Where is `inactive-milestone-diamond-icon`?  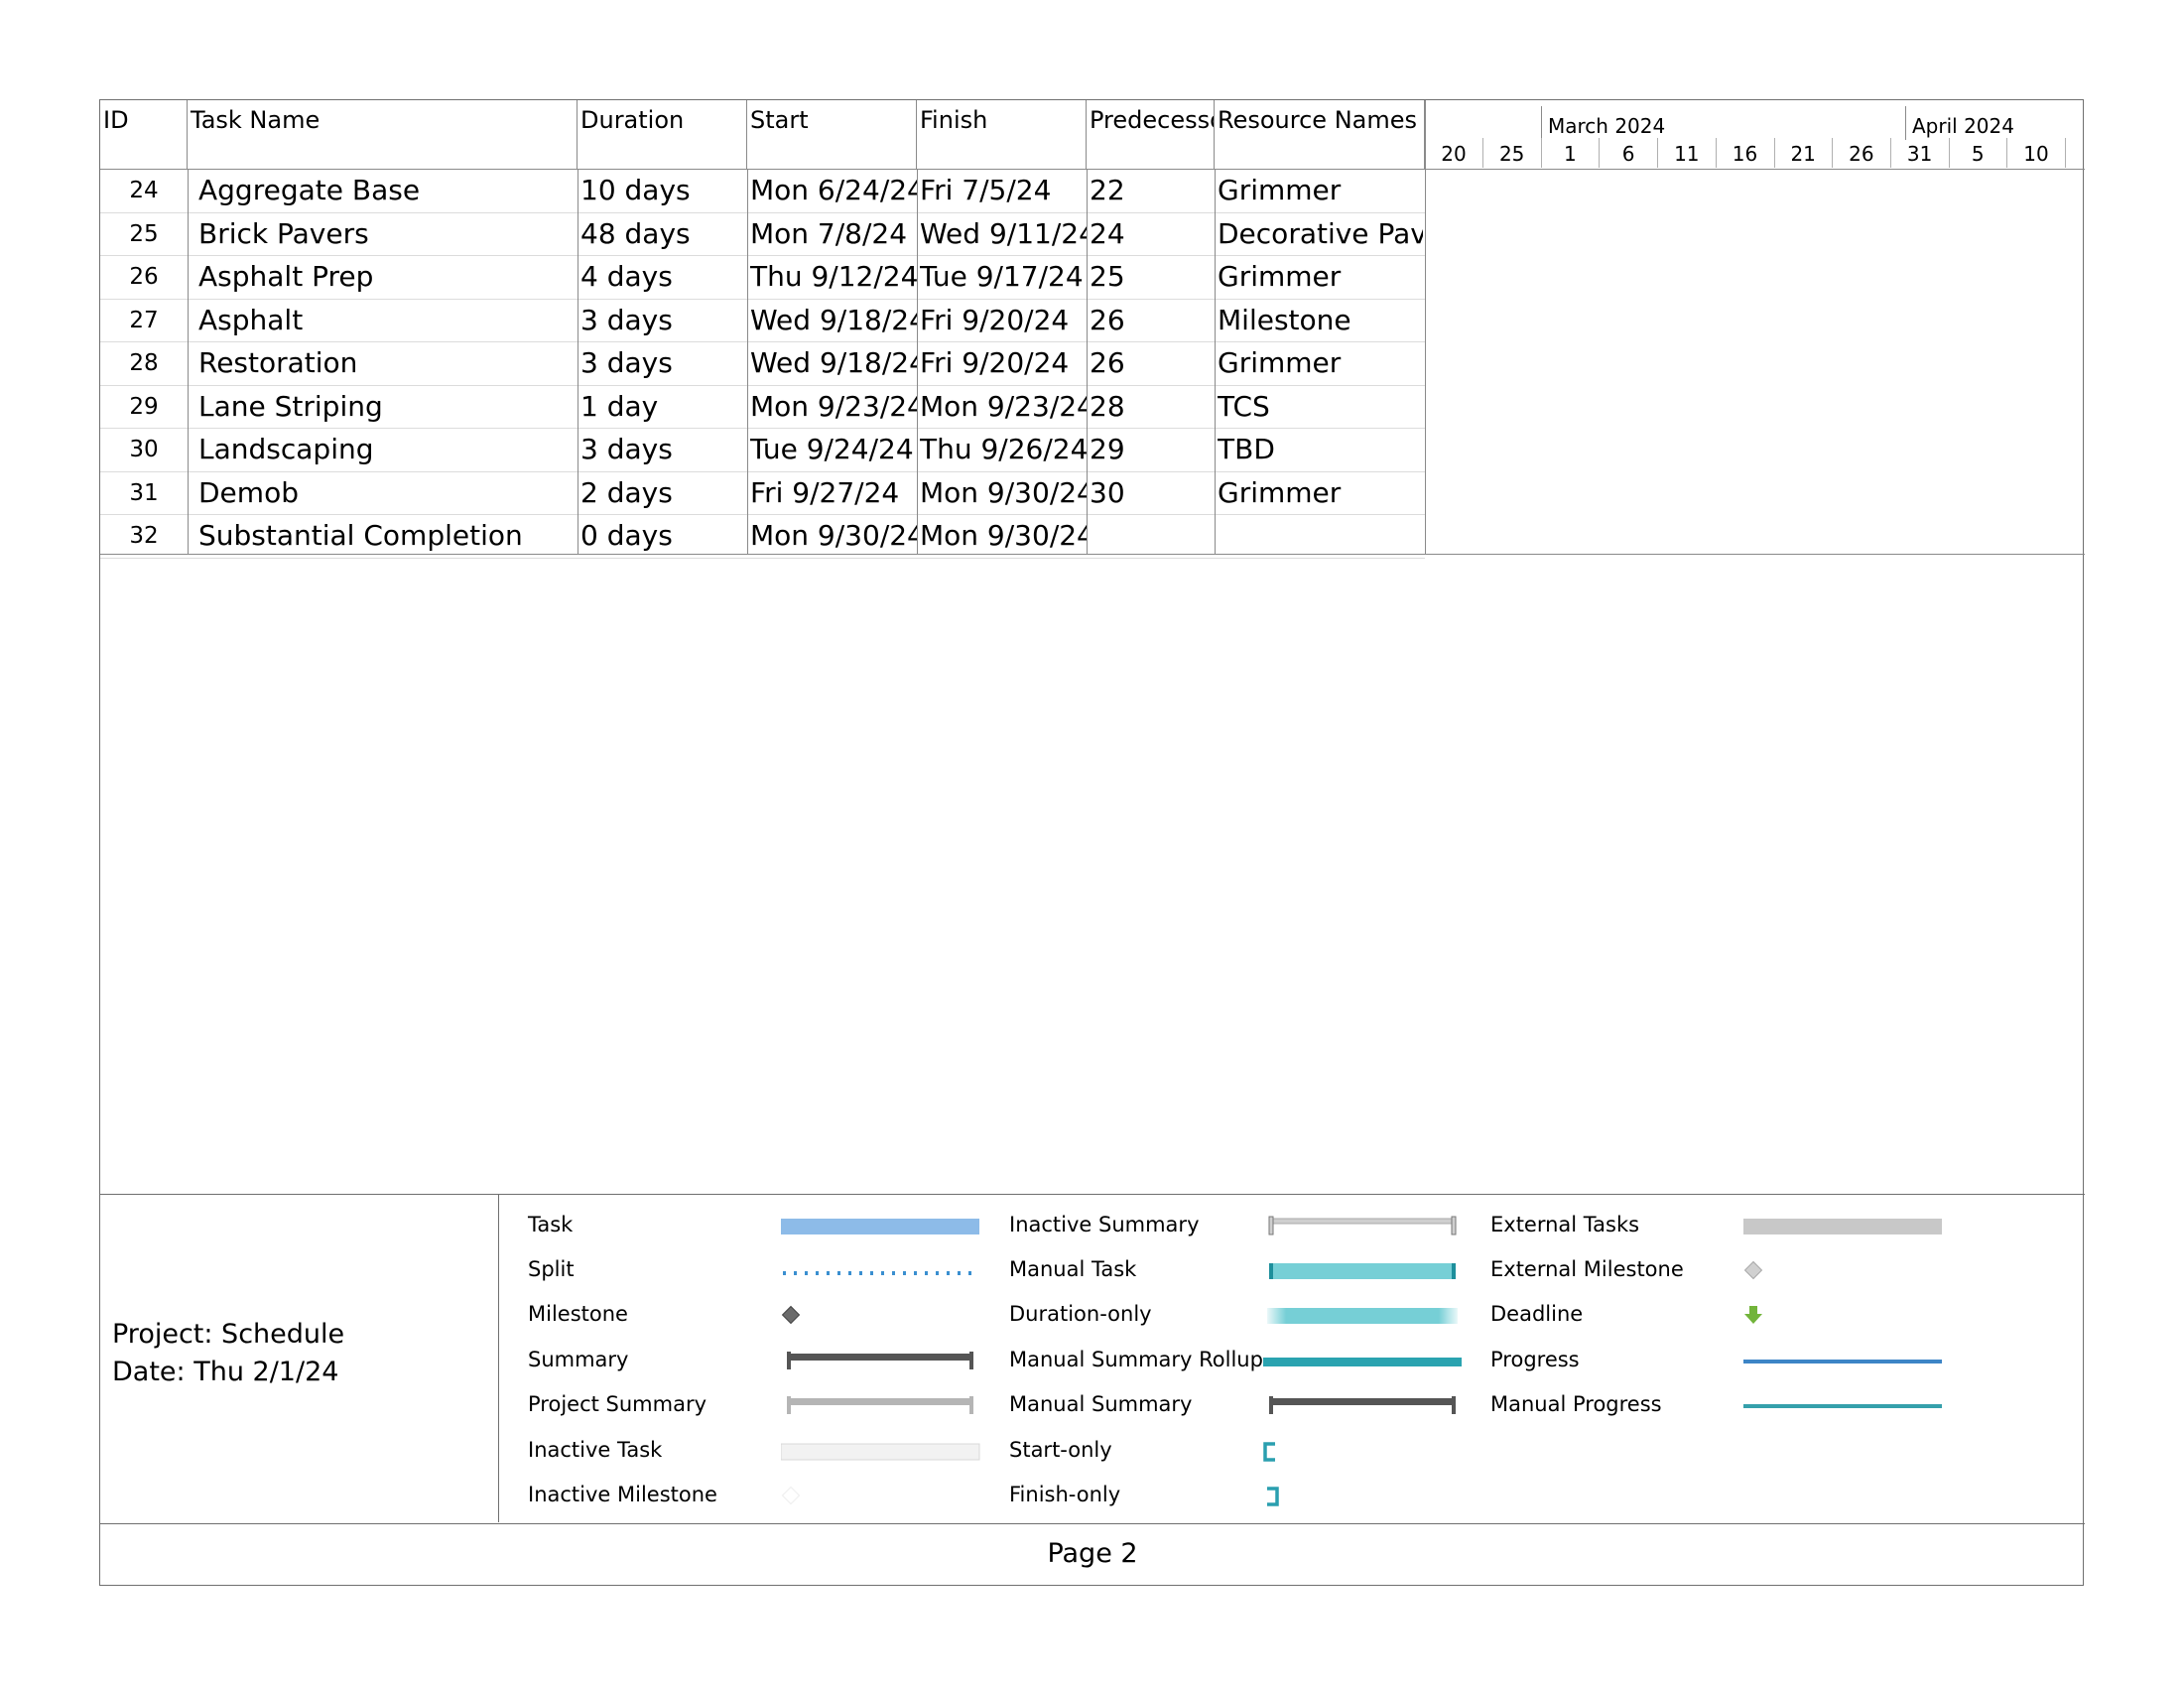
inactive-milestone-diamond-icon is located at coordinates (791, 1495).